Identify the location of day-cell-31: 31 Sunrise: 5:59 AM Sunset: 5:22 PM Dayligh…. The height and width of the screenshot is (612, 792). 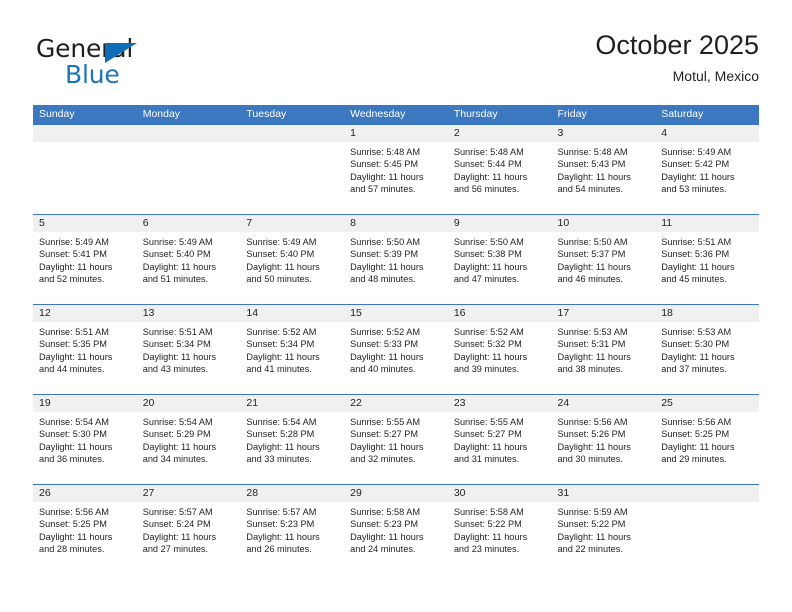
(603, 529).